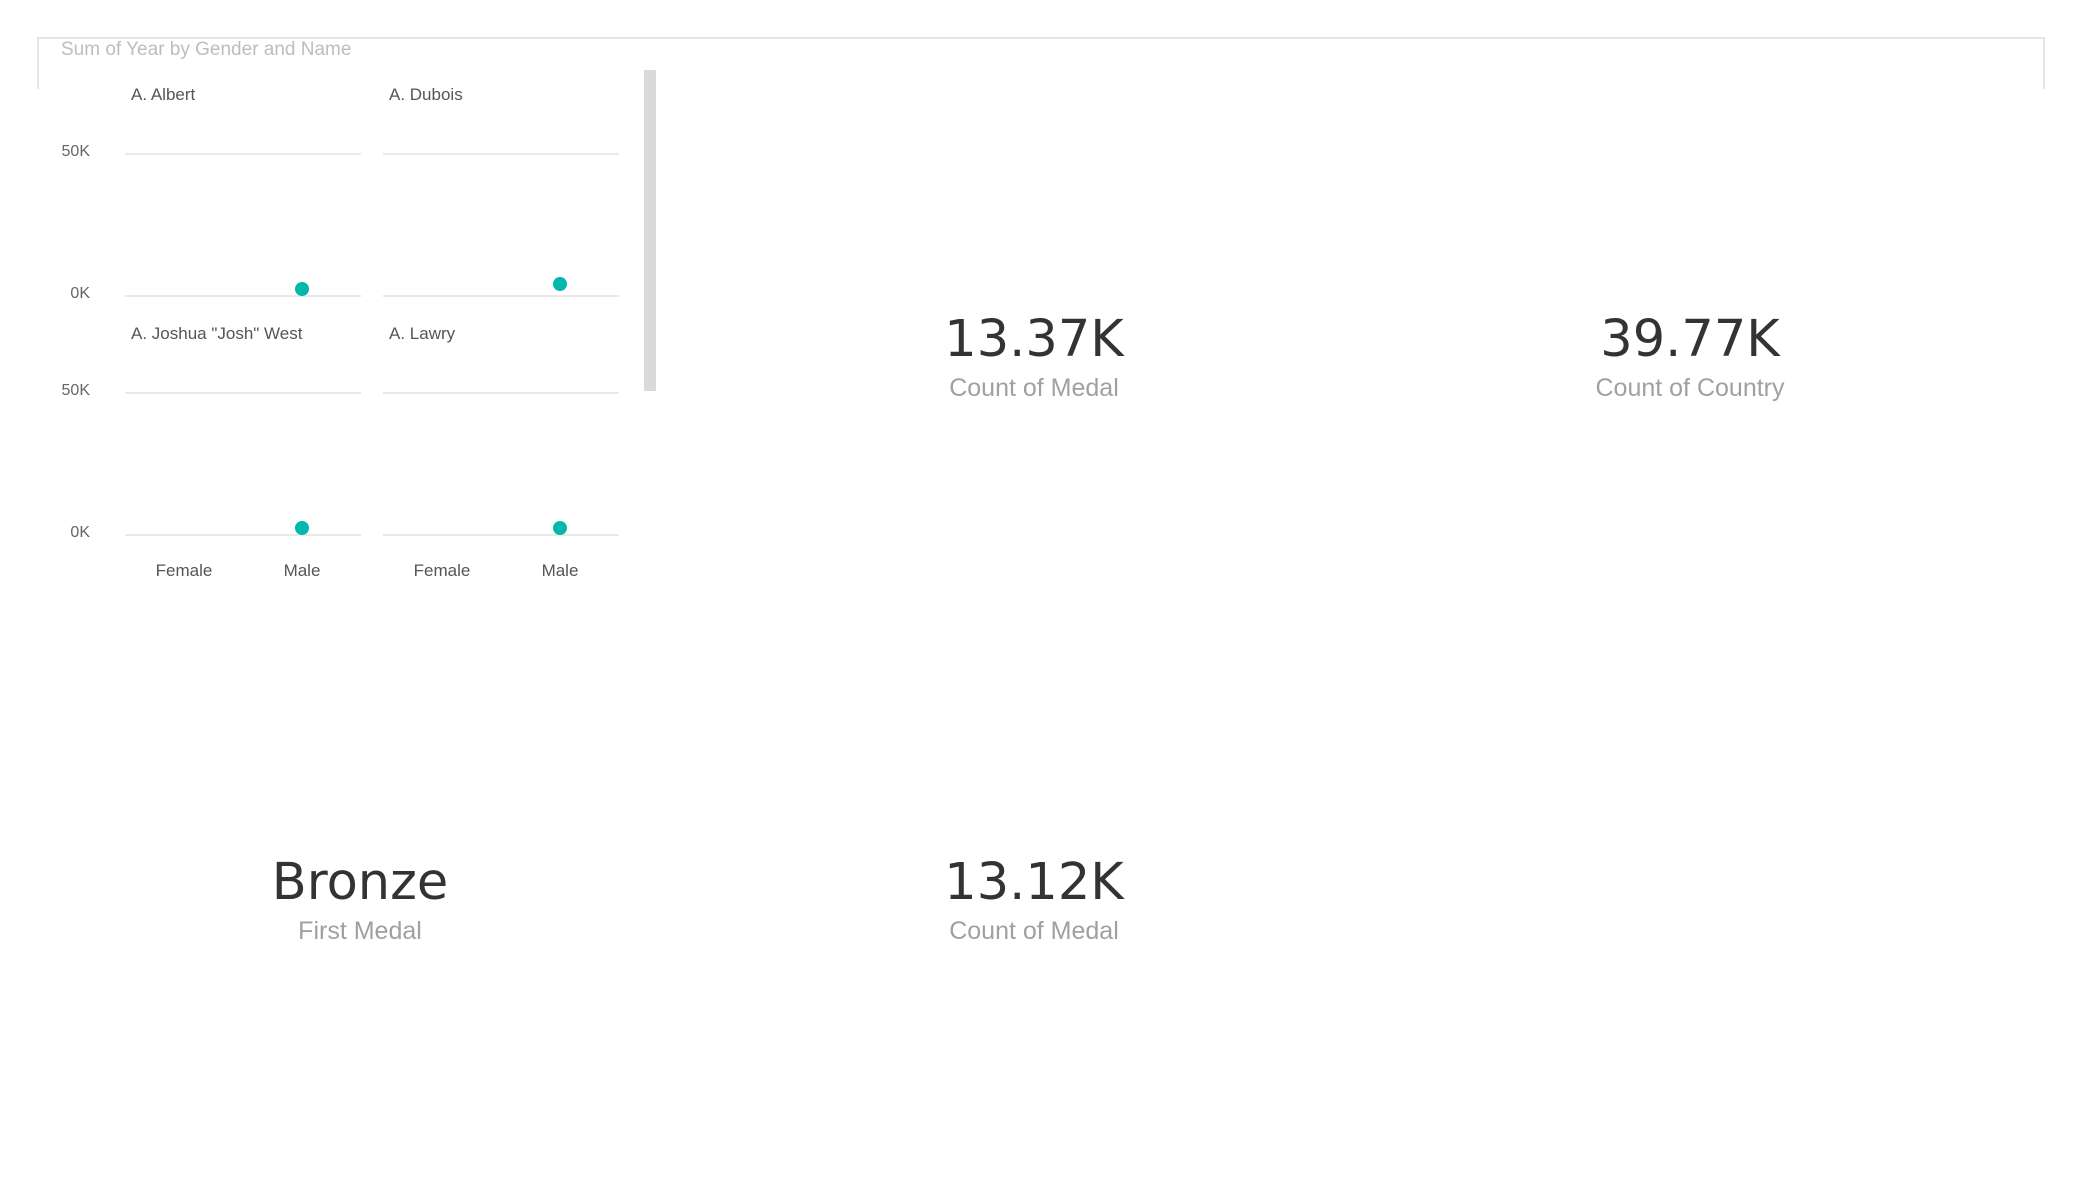  Describe the element at coordinates (650, 230) in the screenshot. I see `chart-scrollbar` at that location.